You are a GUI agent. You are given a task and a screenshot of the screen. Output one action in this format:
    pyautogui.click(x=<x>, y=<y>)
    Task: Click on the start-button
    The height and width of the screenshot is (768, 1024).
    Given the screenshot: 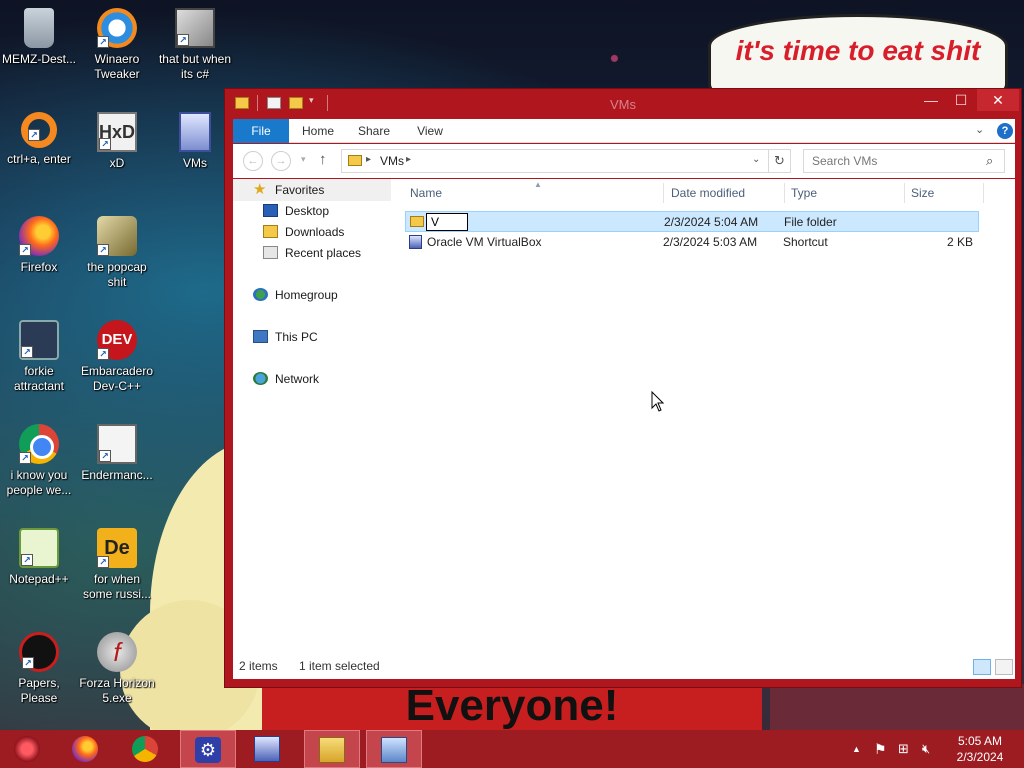 What is the action you would take?
    pyautogui.click(x=28, y=749)
    